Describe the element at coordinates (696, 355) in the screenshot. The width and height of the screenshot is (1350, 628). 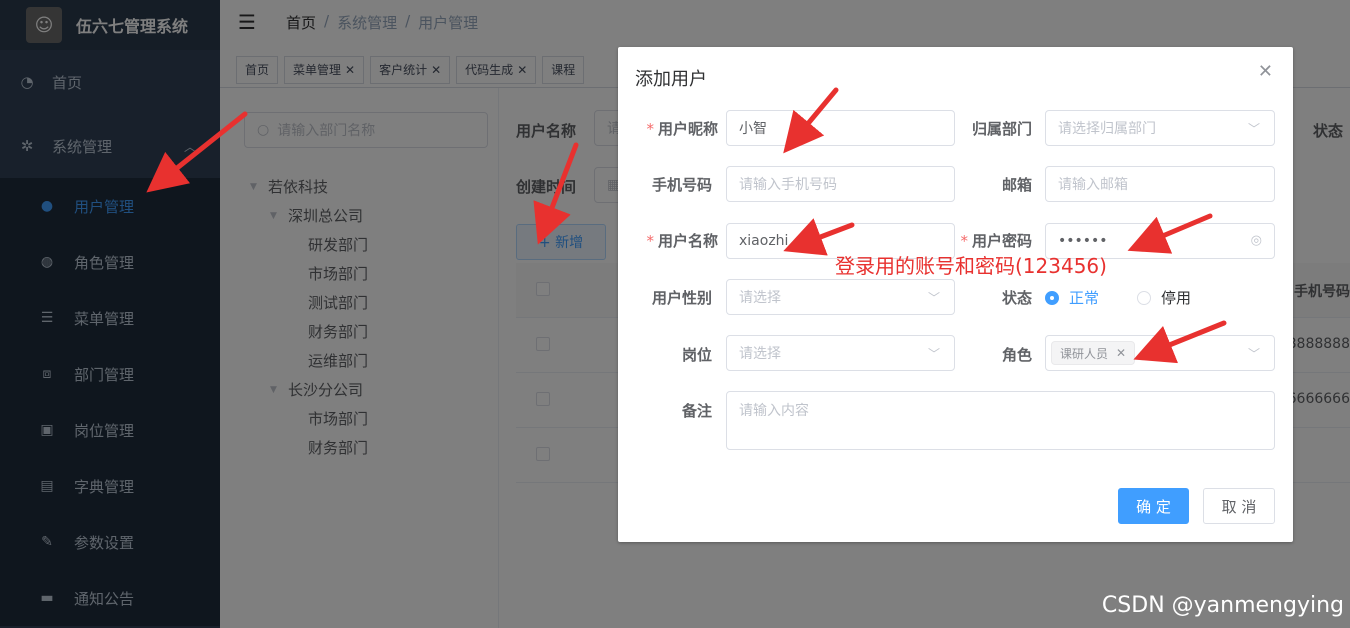
I see `post-label: 岗位` at that location.